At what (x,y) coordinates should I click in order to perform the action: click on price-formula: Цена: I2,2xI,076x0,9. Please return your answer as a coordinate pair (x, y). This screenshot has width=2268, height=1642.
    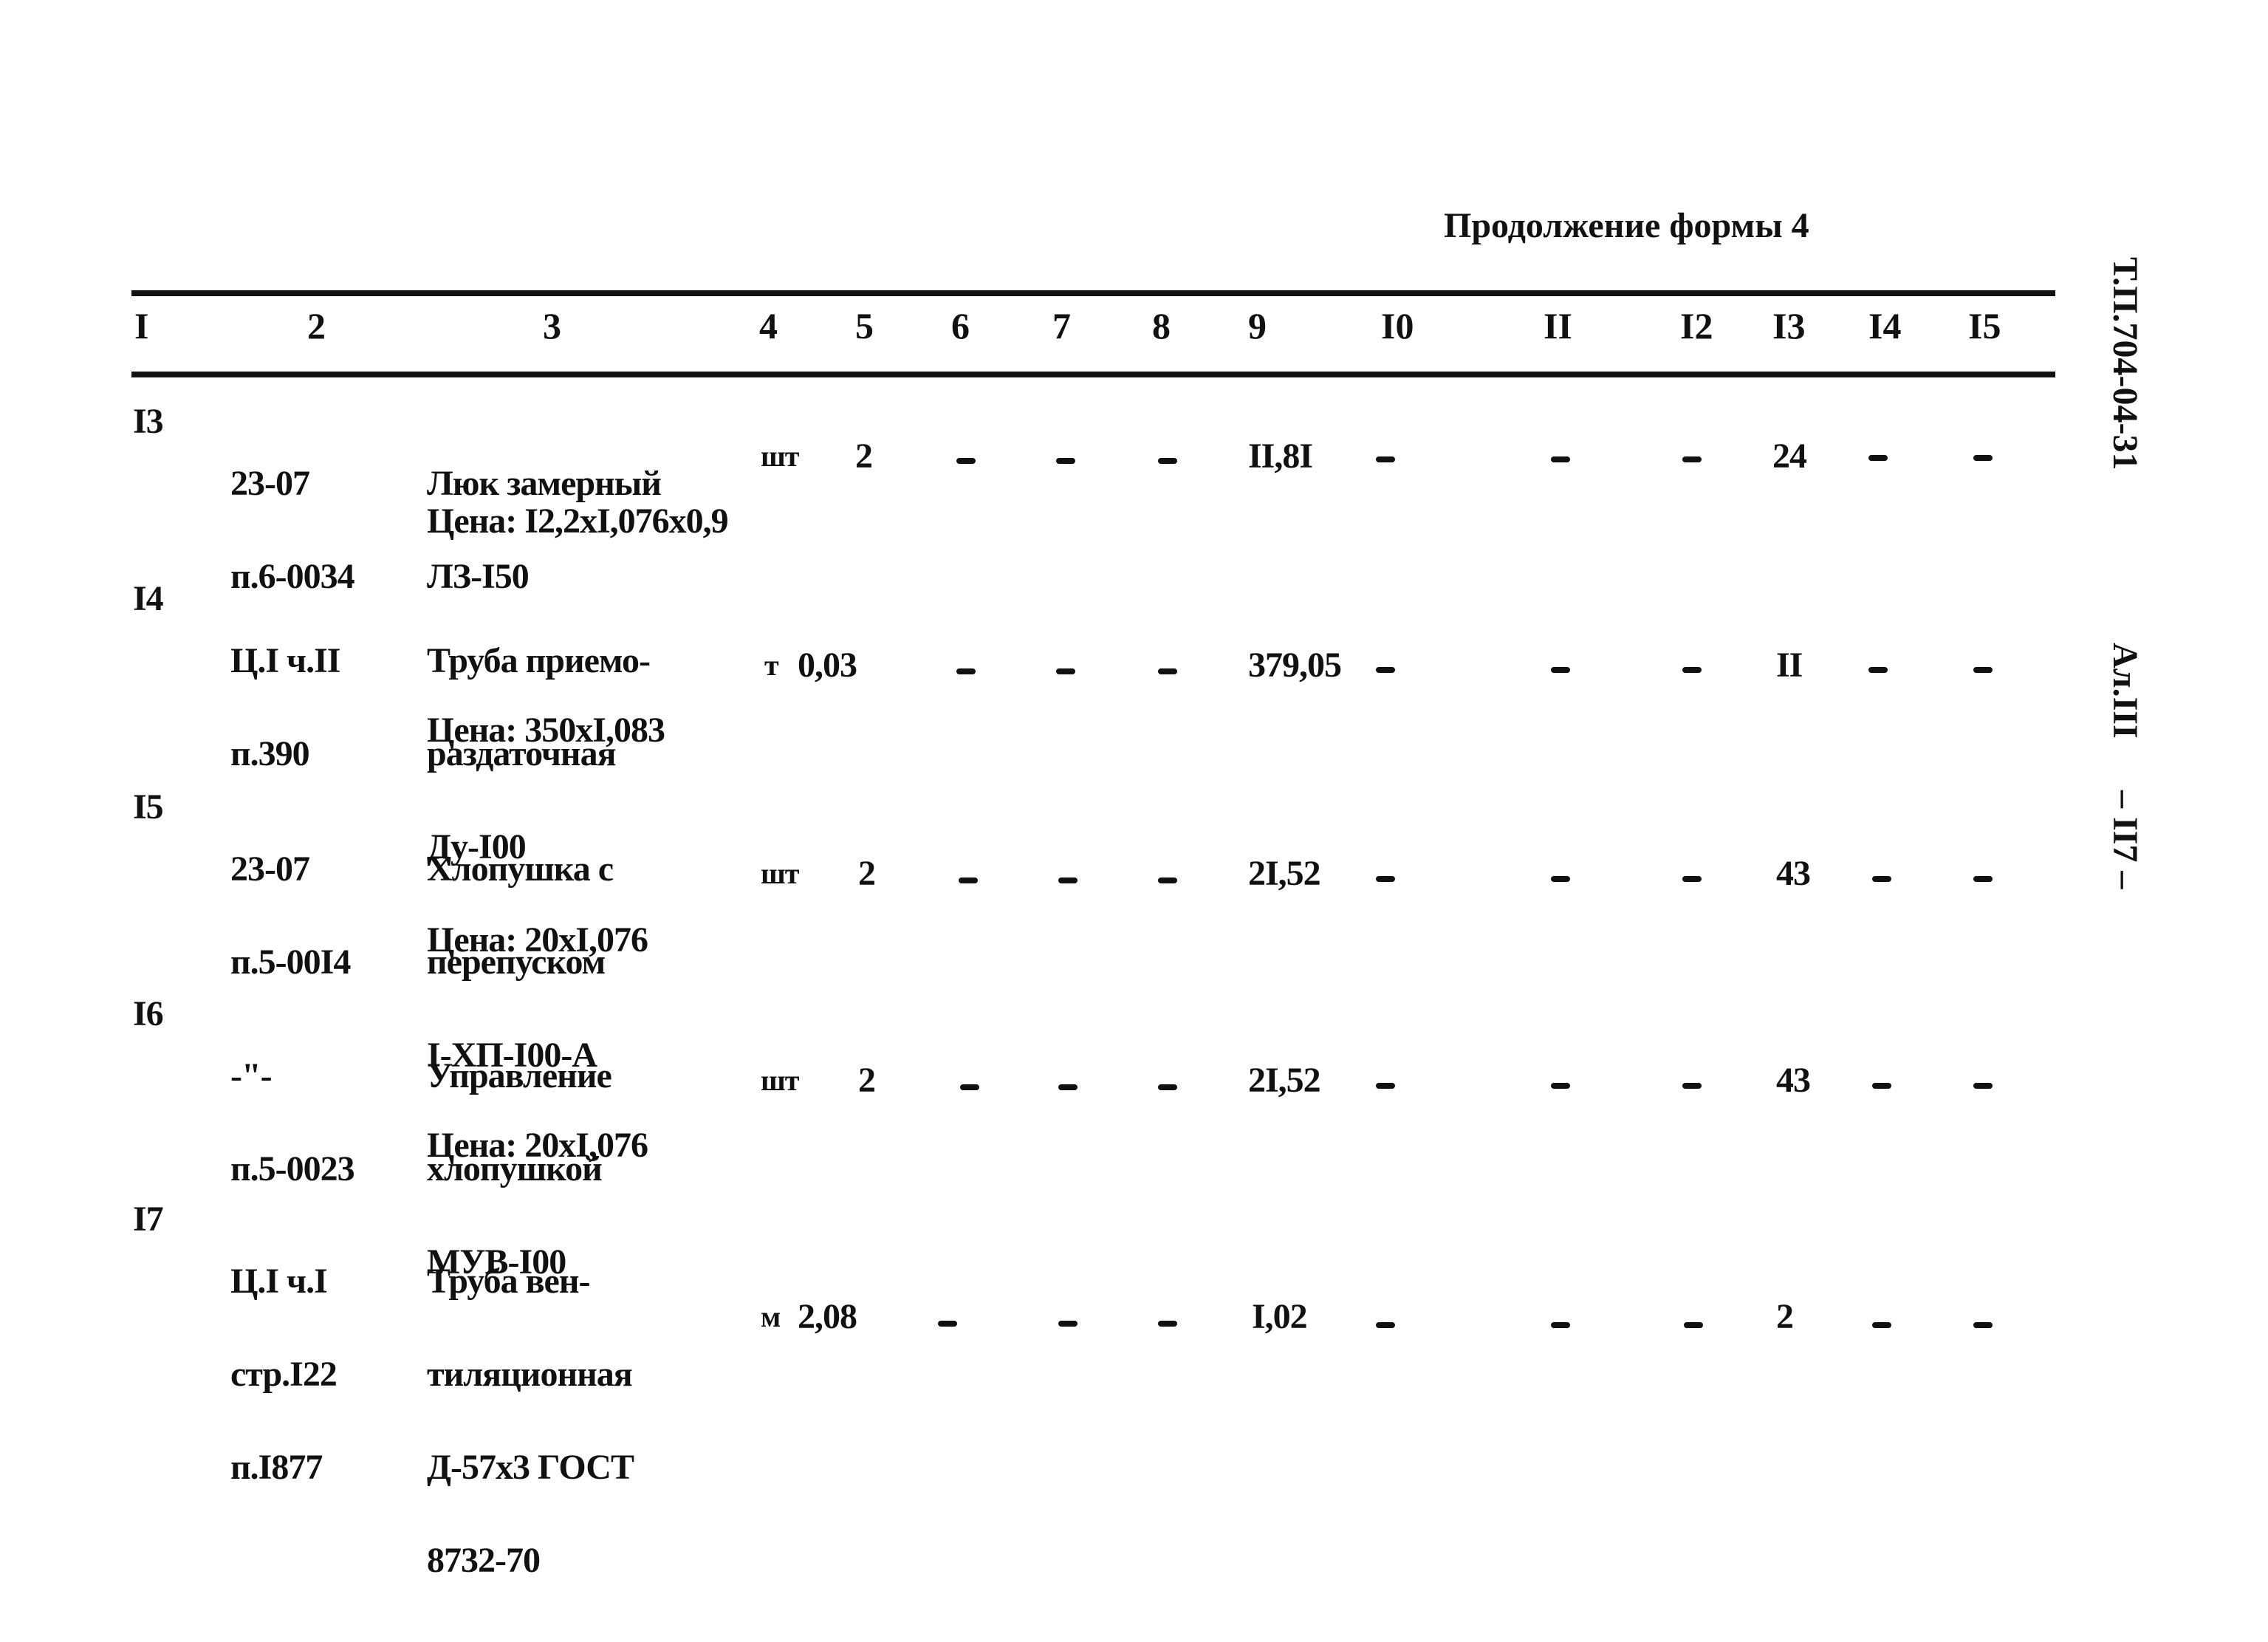
    Looking at the image, I should click on (578, 521).